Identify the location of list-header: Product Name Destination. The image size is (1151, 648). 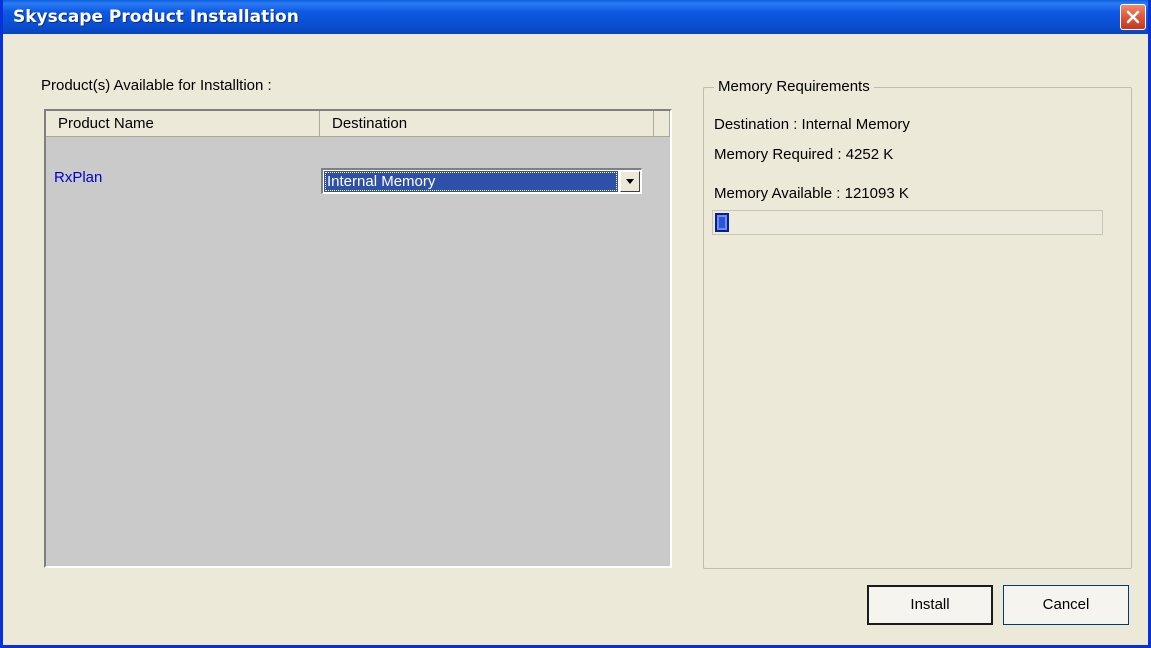
(358, 124).